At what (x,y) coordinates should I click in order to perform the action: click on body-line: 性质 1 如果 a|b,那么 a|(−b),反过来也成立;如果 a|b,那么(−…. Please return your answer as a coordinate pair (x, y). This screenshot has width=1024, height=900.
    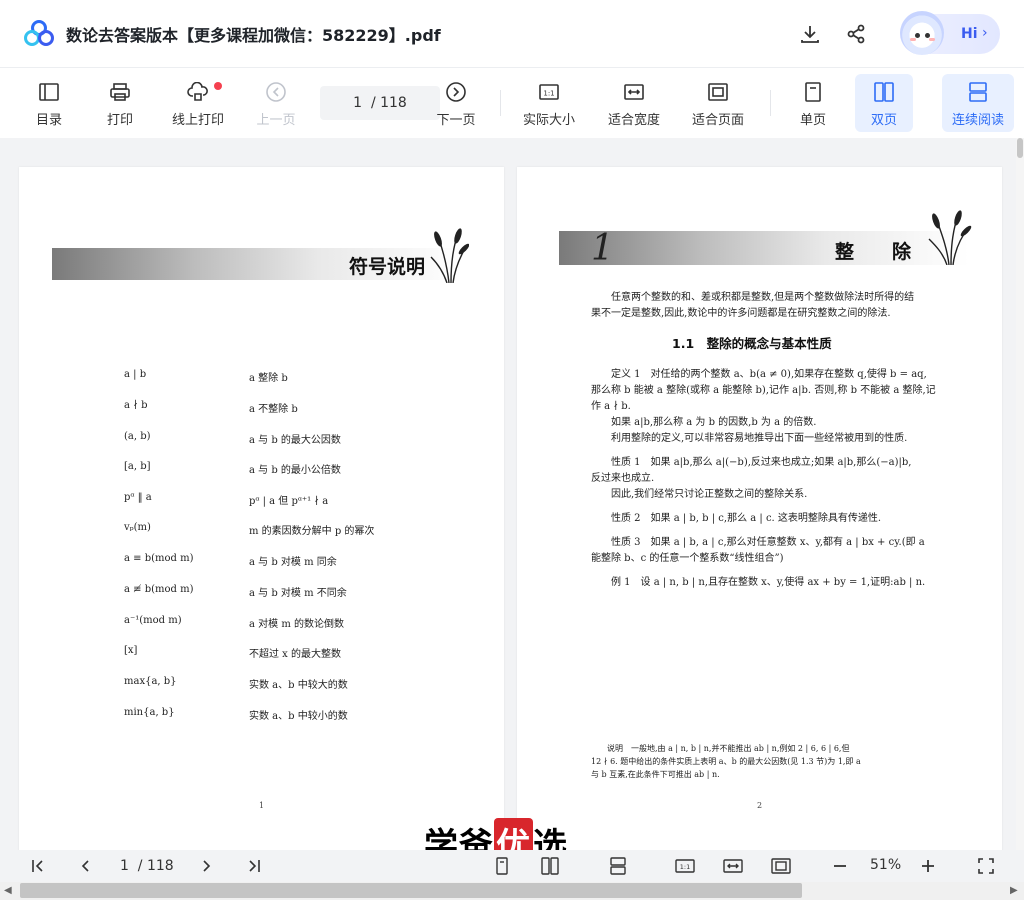
    Looking at the image, I should click on (761, 462).